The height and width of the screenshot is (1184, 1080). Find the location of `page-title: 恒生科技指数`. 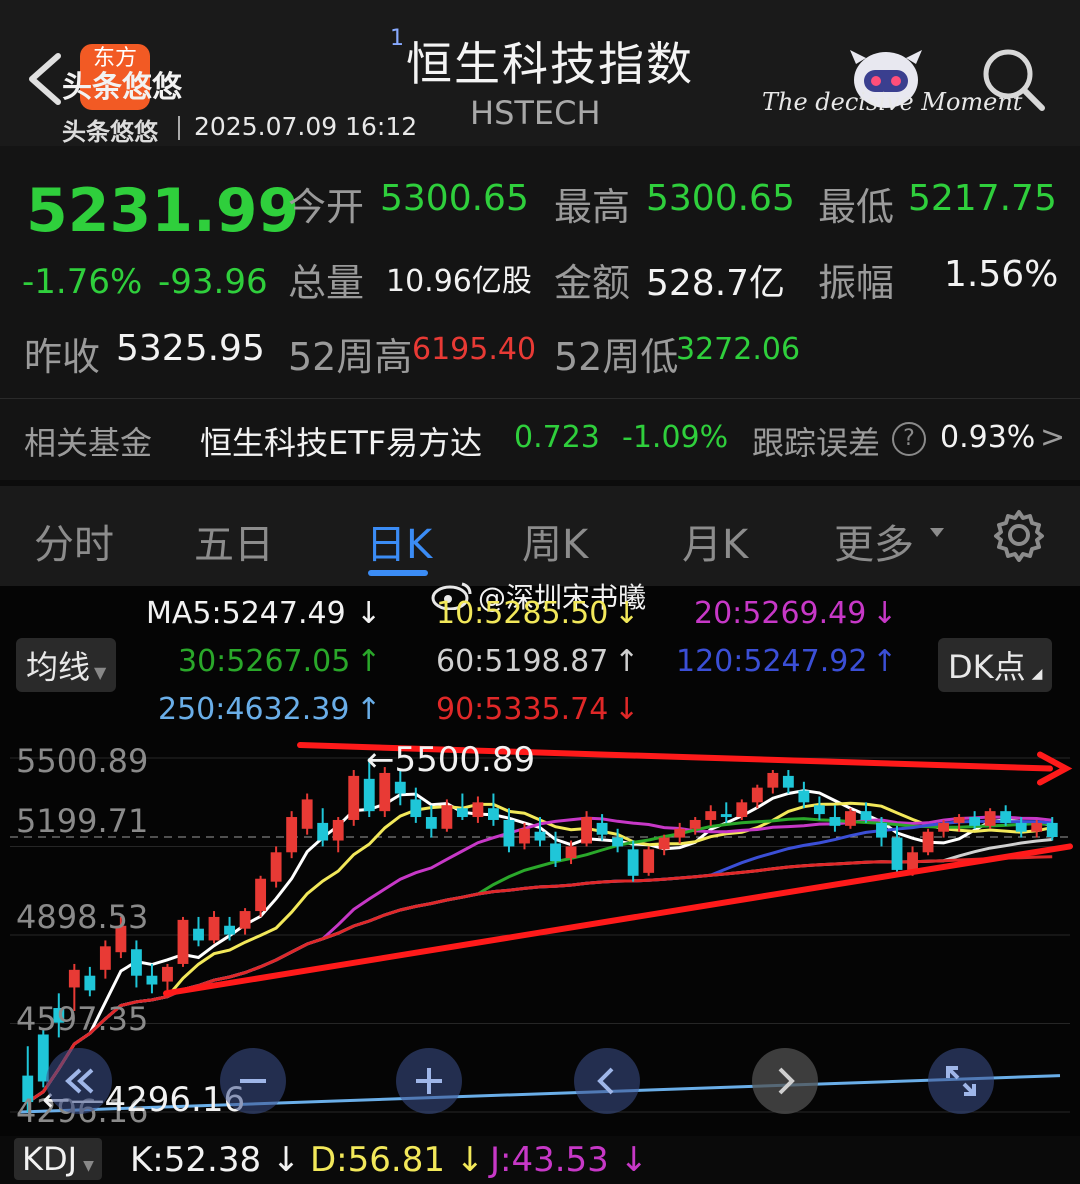

page-title: 恒生科技指数 is located at coordinates (550, 64).